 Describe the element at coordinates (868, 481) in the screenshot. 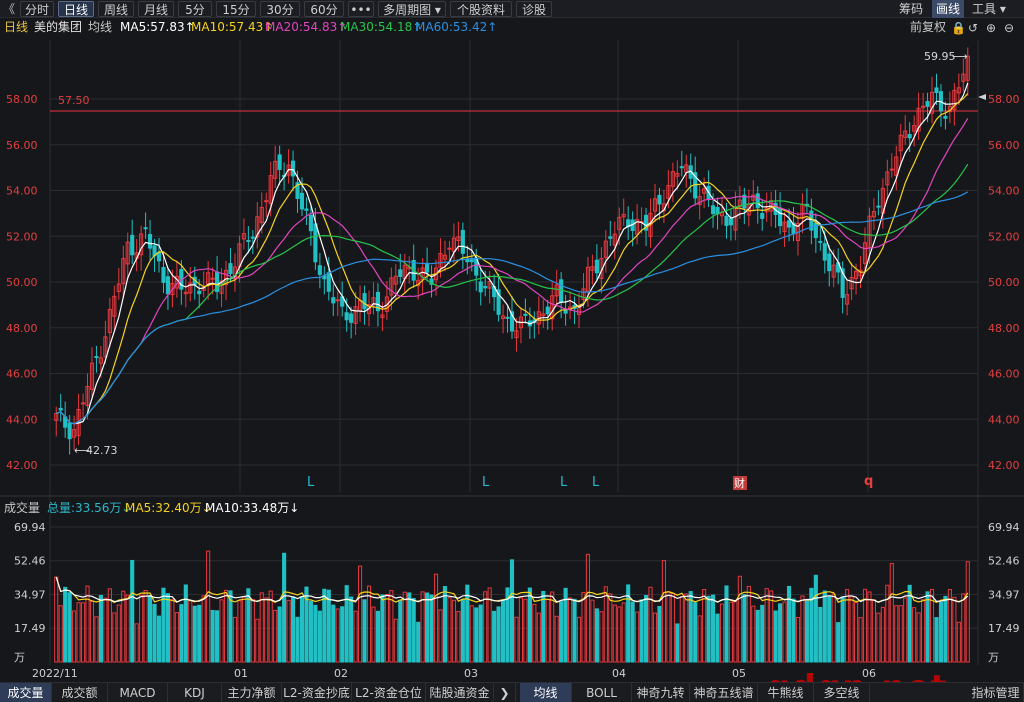

I see `event-marker-q: q` at that location.